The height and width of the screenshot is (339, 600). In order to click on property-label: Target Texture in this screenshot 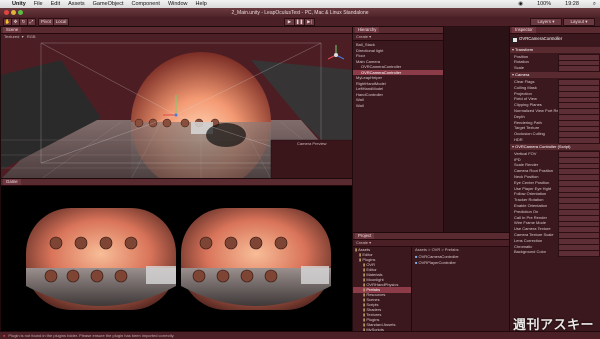, I will do `click(527, 128)`.